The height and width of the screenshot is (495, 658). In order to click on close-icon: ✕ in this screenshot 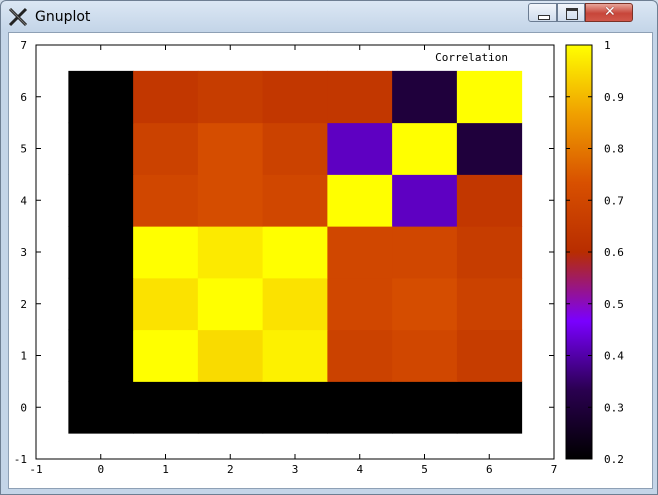, I will do `click(610, 12)`.